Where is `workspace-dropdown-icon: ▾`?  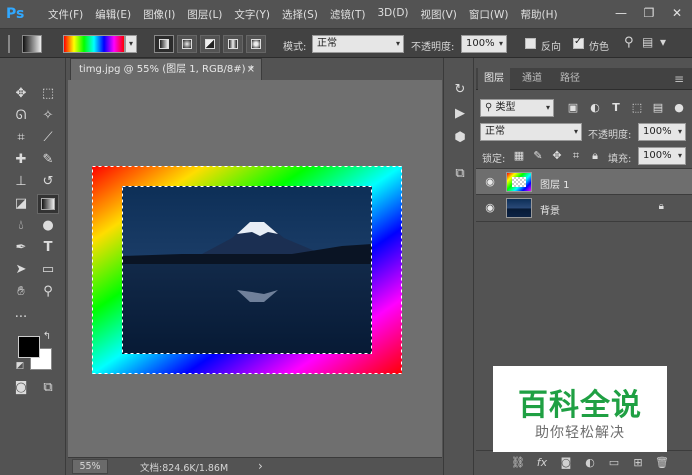 workspace-dropdown-icon: ▾ is located at coordinates (663, 42).